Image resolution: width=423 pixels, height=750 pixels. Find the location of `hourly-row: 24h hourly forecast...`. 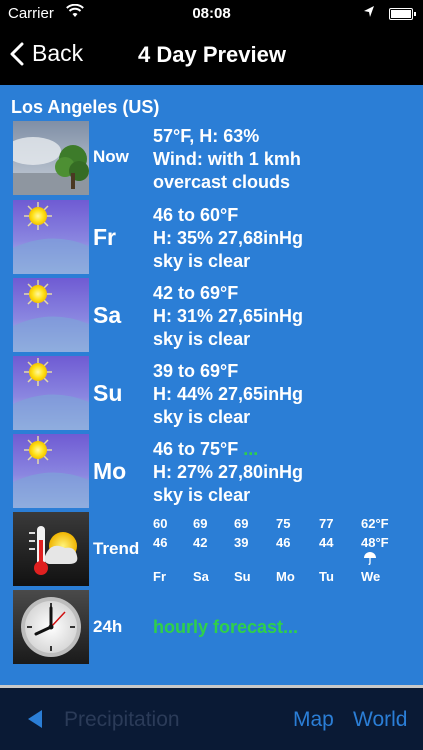

hourly-row: 24h hourly forecast... is located at coordinates (213, 628).